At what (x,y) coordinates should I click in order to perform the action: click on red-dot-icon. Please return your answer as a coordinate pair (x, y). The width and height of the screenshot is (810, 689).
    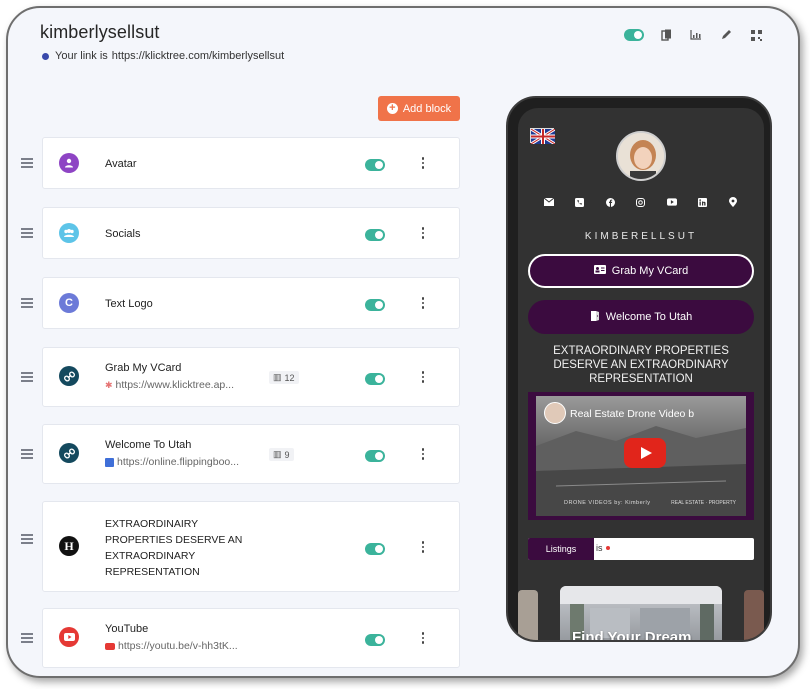
    Looking at the image, I should click on (607, 548).